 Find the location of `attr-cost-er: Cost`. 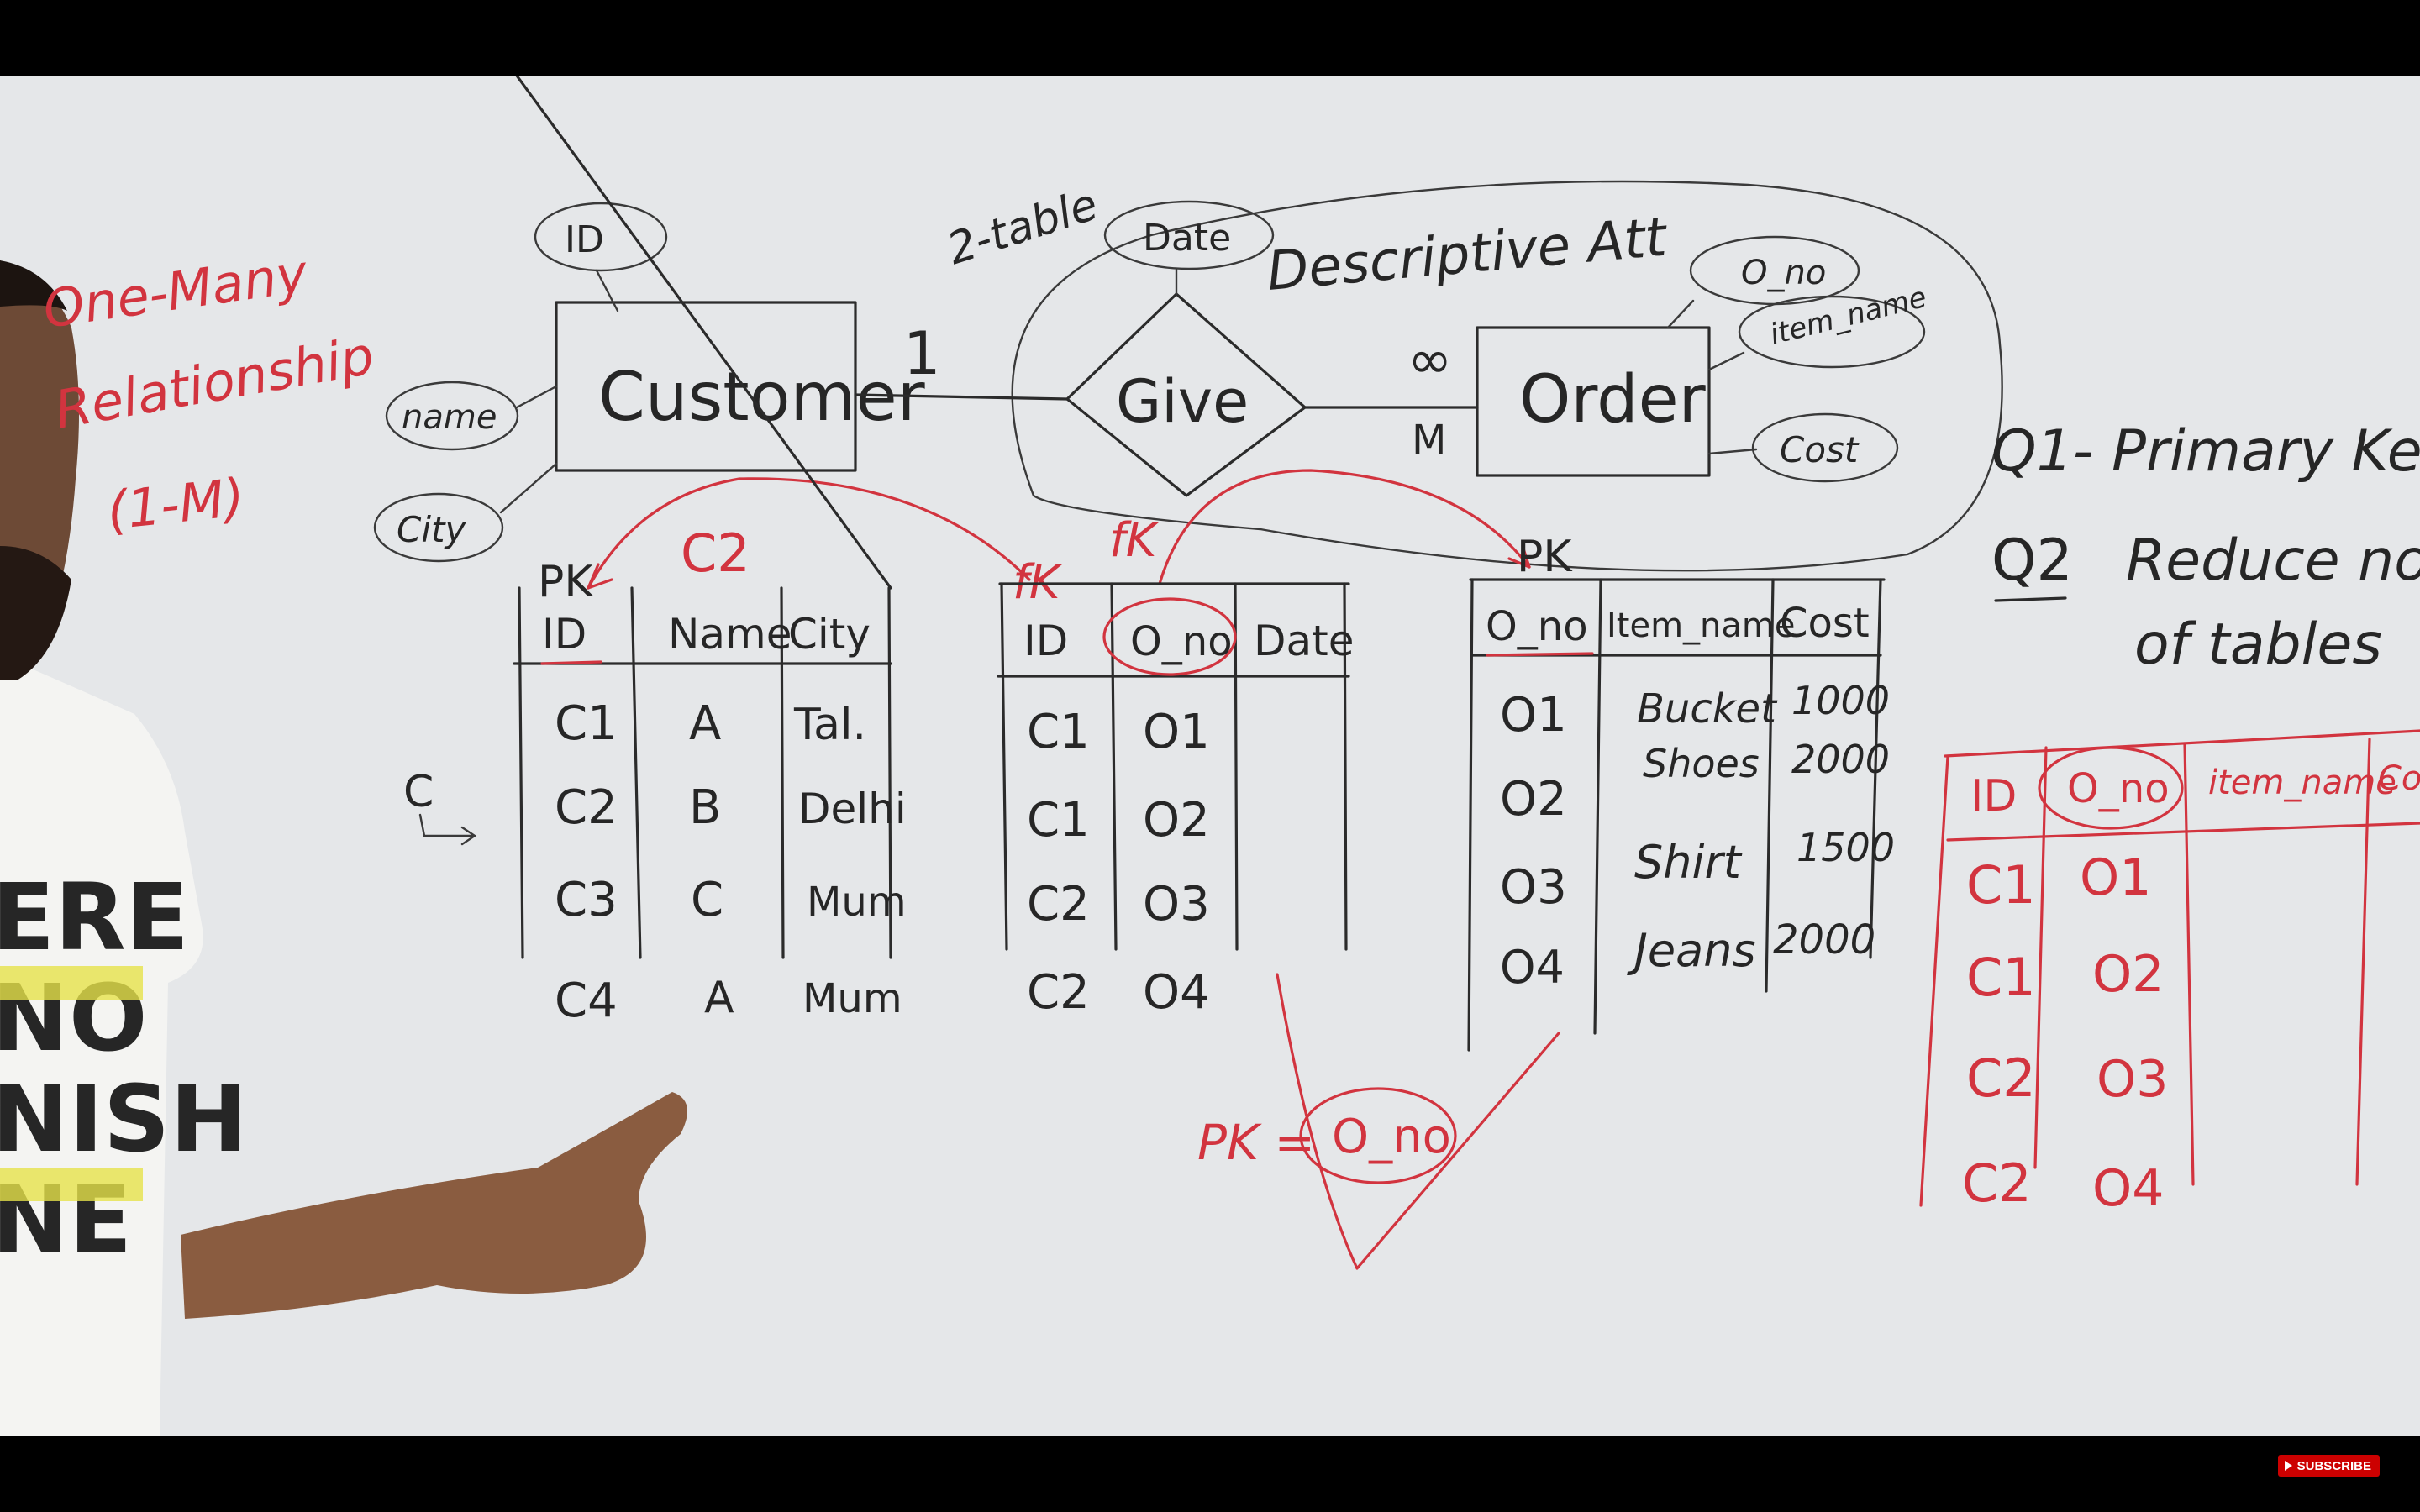

attr-cost-er: Cost is located at coordinates (1820, 449).